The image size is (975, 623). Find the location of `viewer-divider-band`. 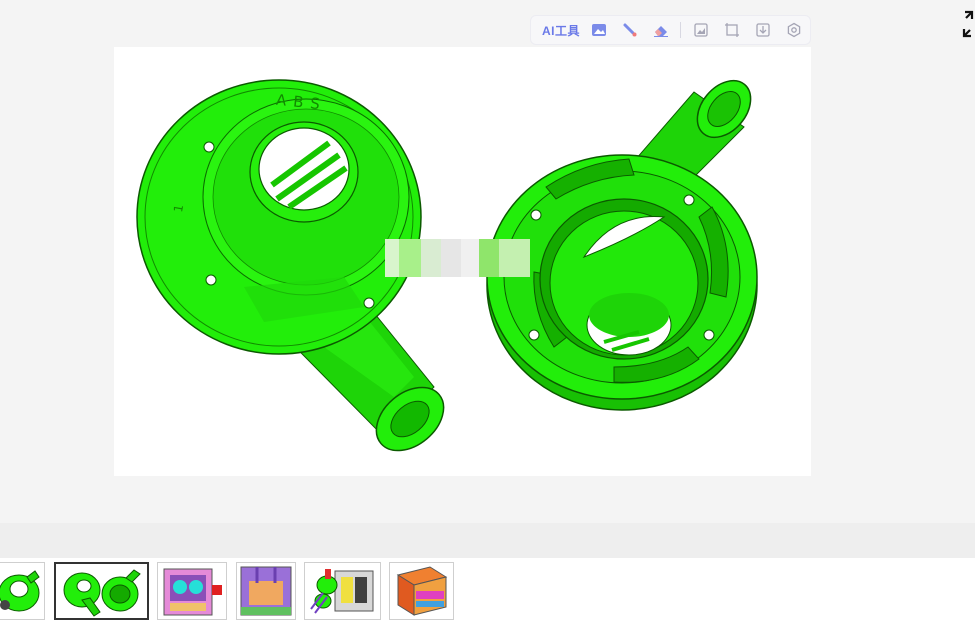

viewer-divider-band is located at coordinates (487, 540).